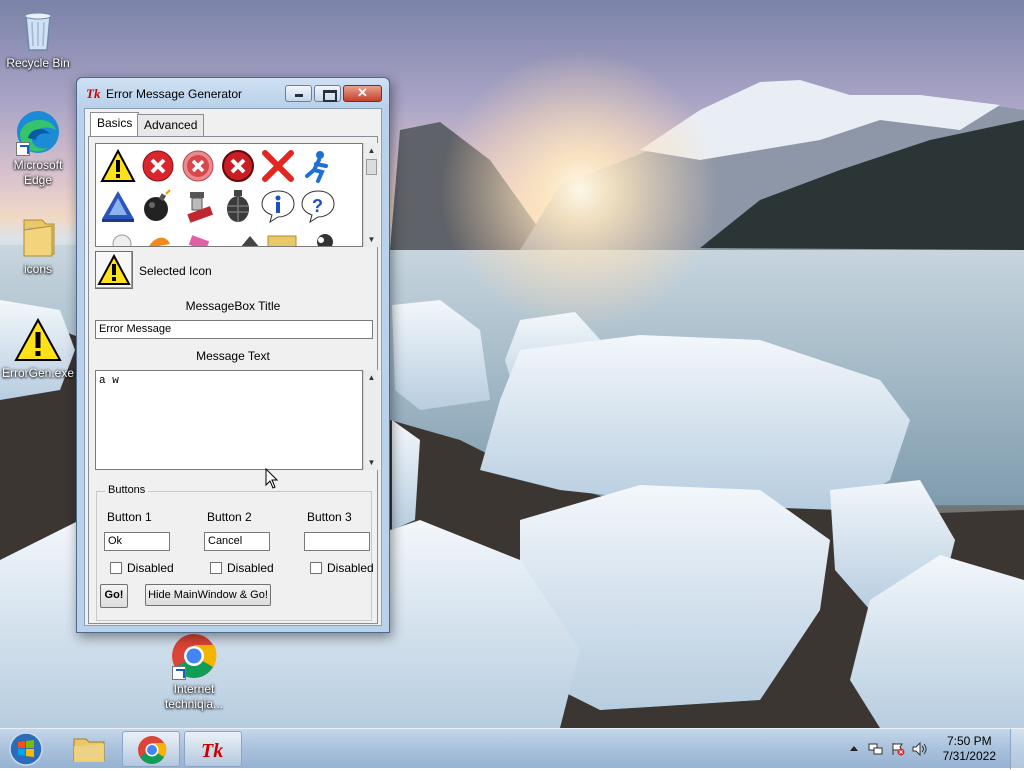 This screenshot has height=771, width=1024. I want to click on start-button, so click(26, 749).